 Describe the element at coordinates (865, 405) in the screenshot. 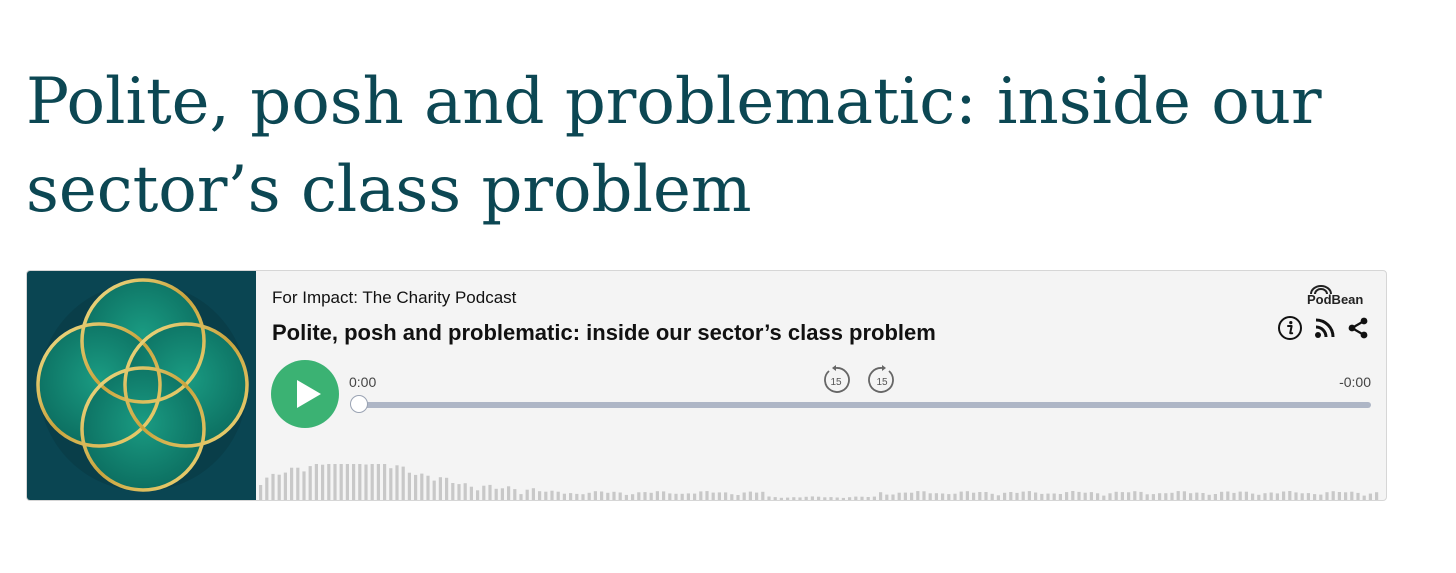

I see `progress-bar` at that location.